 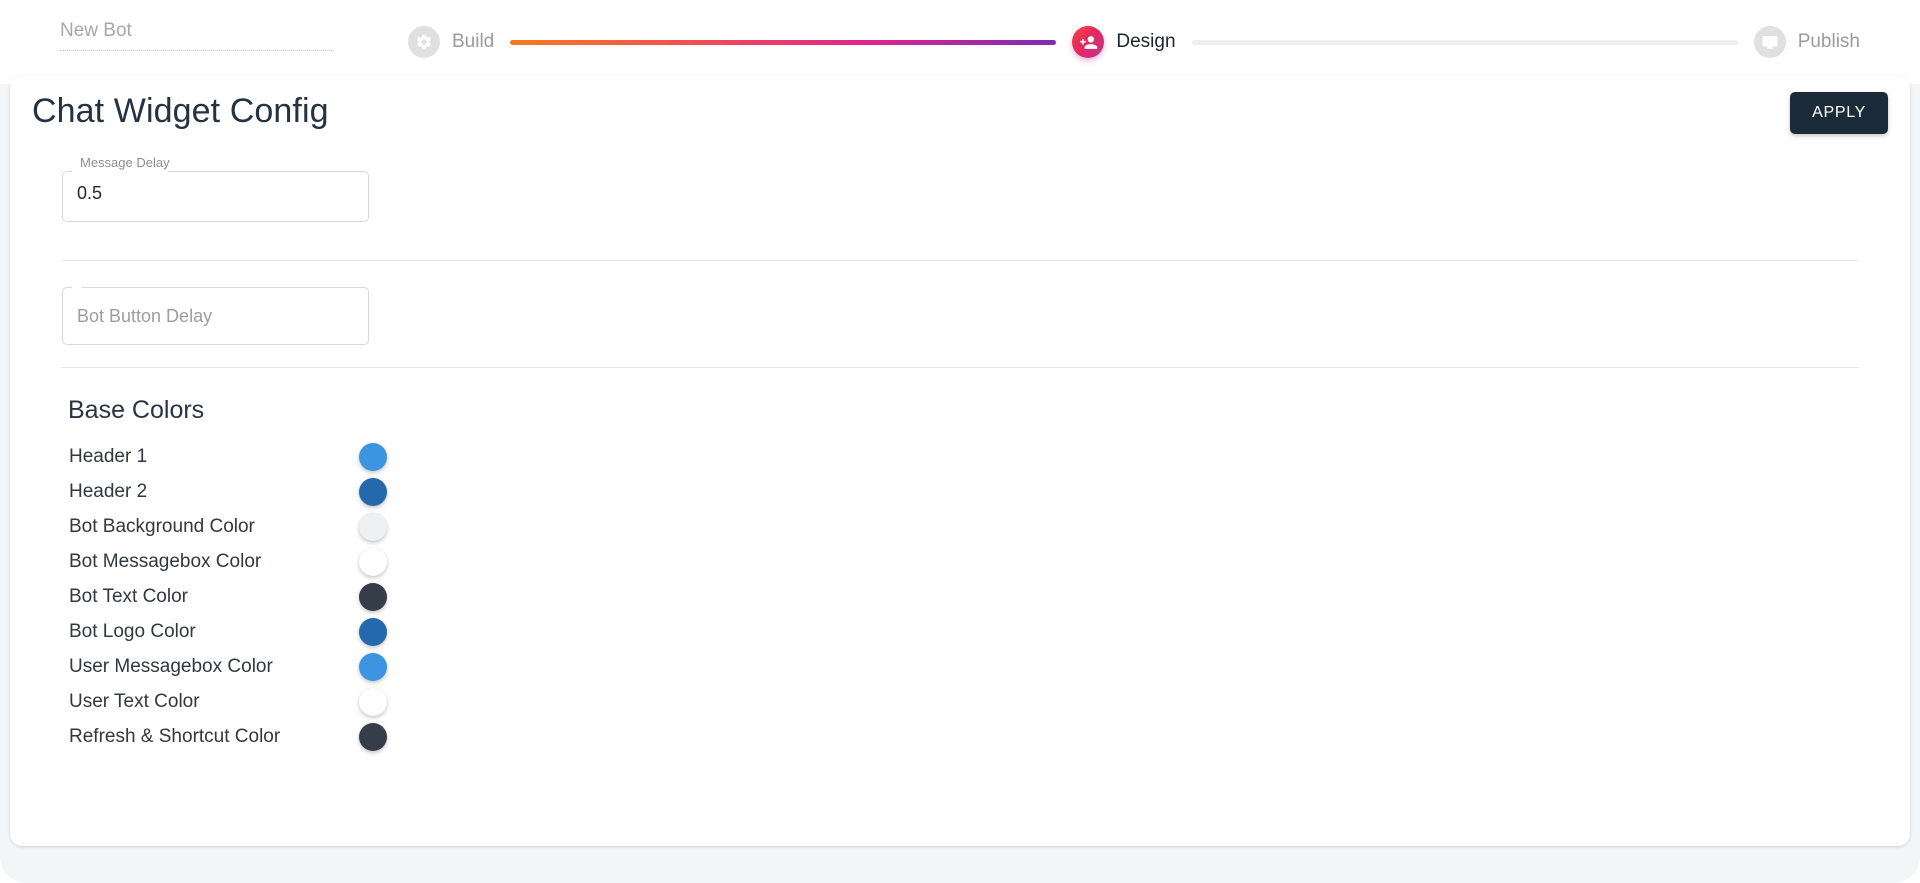 I want to click on stepper-step-design: Design, so click(x=1124, y=42).